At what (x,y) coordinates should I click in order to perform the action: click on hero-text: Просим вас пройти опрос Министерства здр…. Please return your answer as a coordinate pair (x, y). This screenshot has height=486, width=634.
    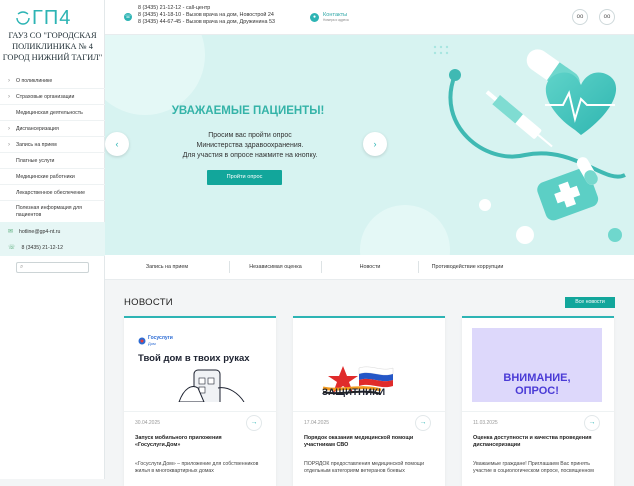
    Looking at the image, I should click on (250, 146).